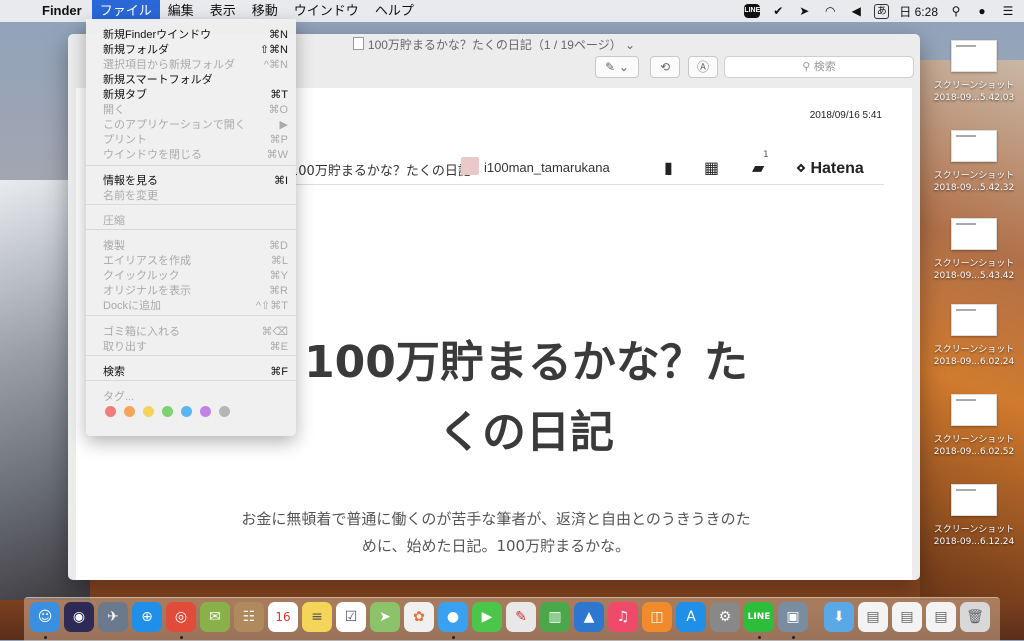  Describe the element at coordinates (793, 617) in the screenshot. I see `preview-icon: ▣` at that location.